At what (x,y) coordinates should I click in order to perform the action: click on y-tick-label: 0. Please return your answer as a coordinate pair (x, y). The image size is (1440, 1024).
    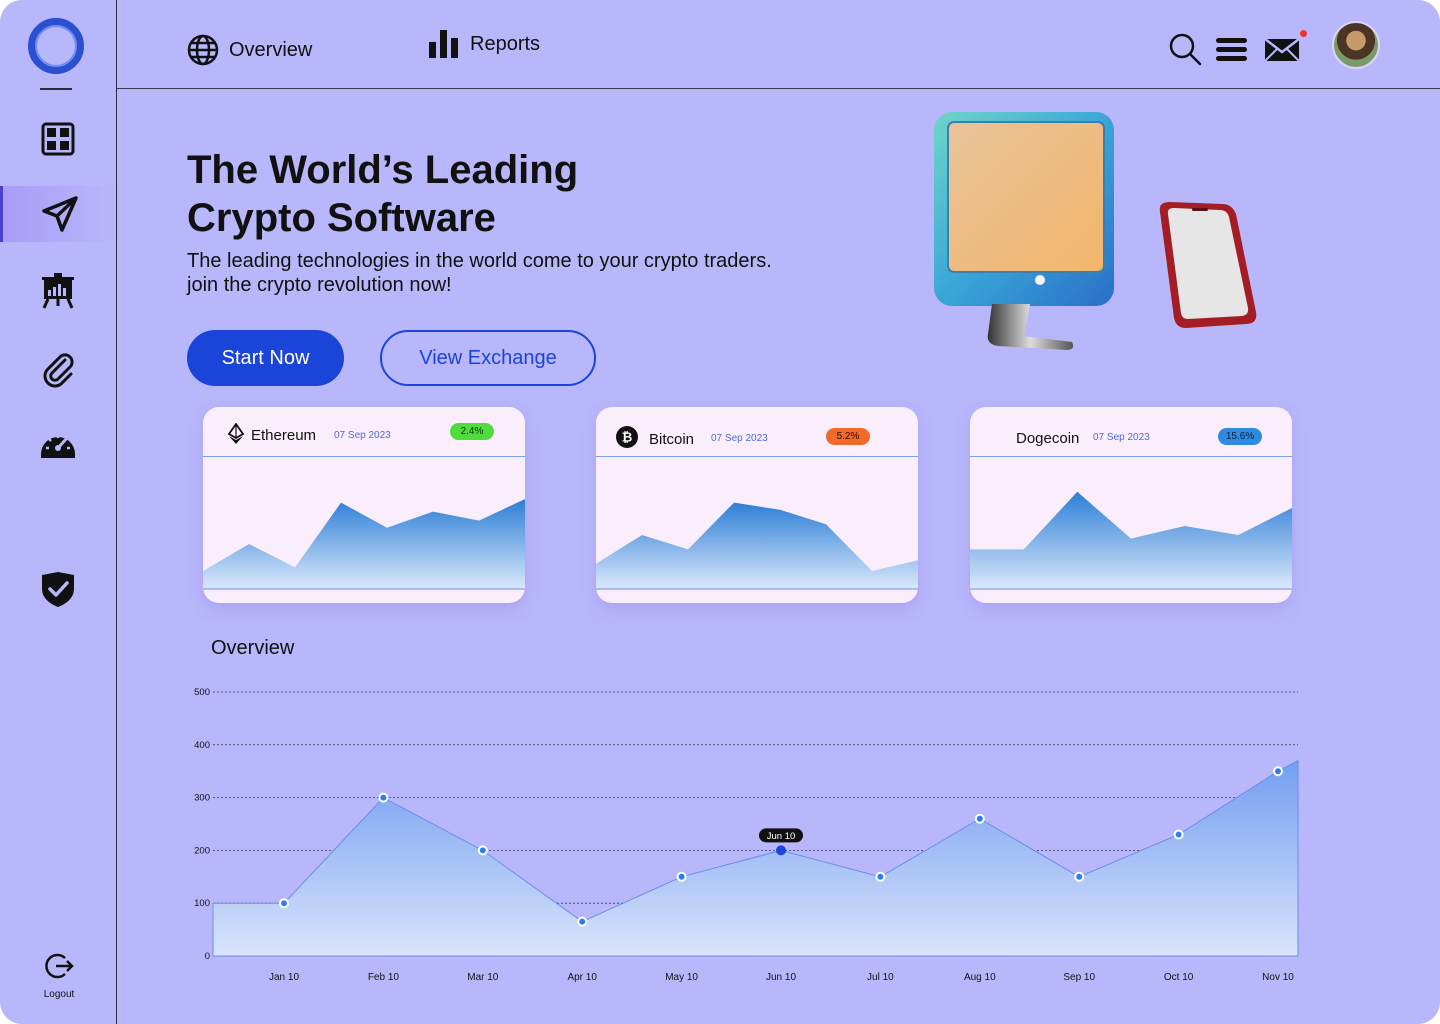
    Looking at the image, I should click on (207, 956).